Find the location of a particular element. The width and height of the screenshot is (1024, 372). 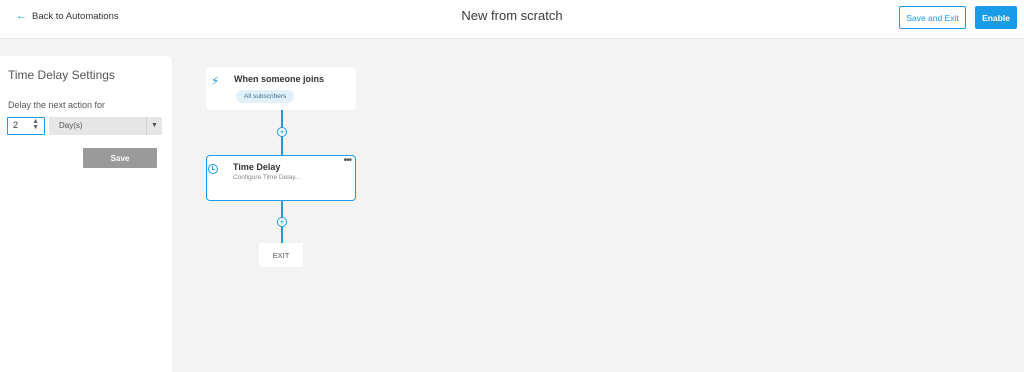

delay-label: Delay the next action for is located at coordinates (57, 105).